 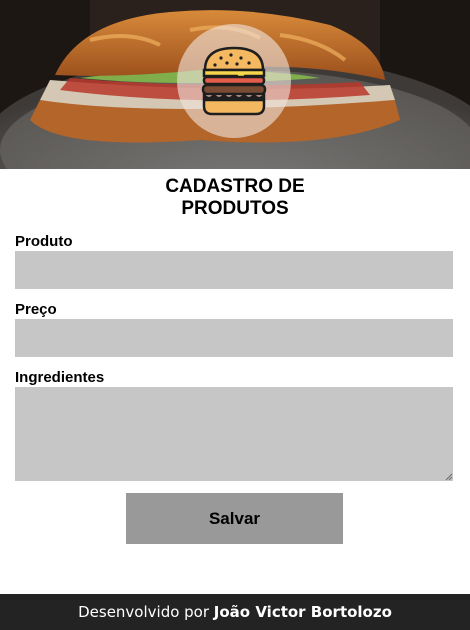 What do you see at coordinates (234, 338) in the screenshot?
I see `preco-input` at bounding box center [234, 338].